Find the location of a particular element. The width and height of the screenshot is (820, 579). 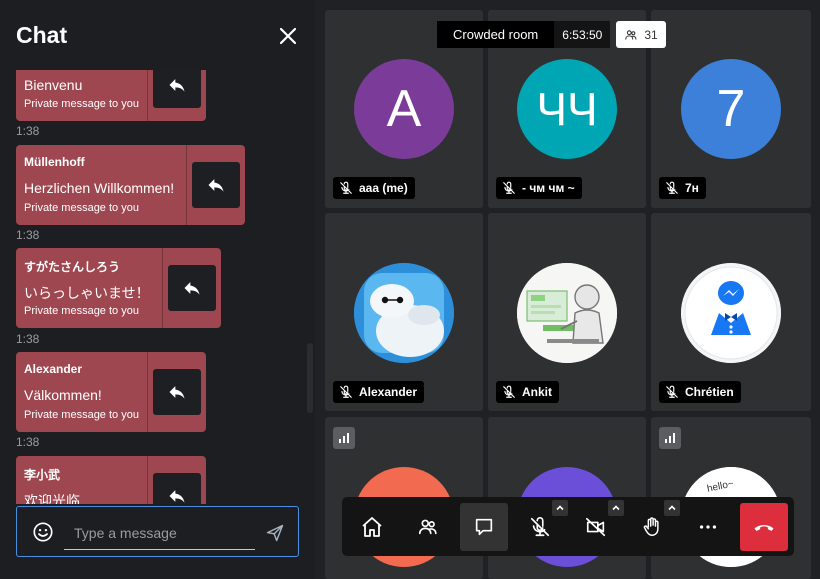

close-chat-button is located at coordinates (288, 36).